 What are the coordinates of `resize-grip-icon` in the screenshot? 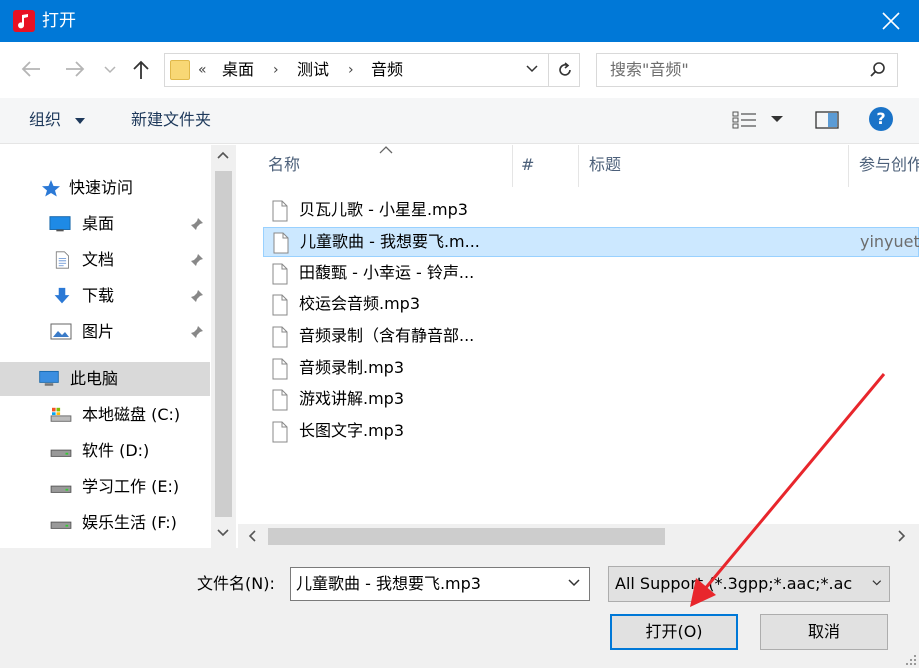 It's located at (911, 660).